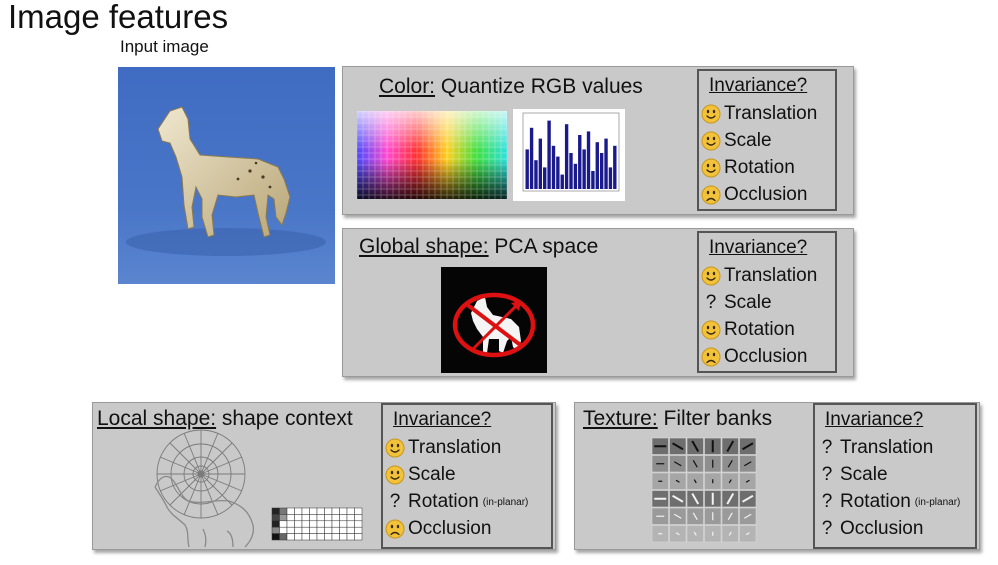  I want to click on invariance-item-translation: ? Translation, so click(875, 448).